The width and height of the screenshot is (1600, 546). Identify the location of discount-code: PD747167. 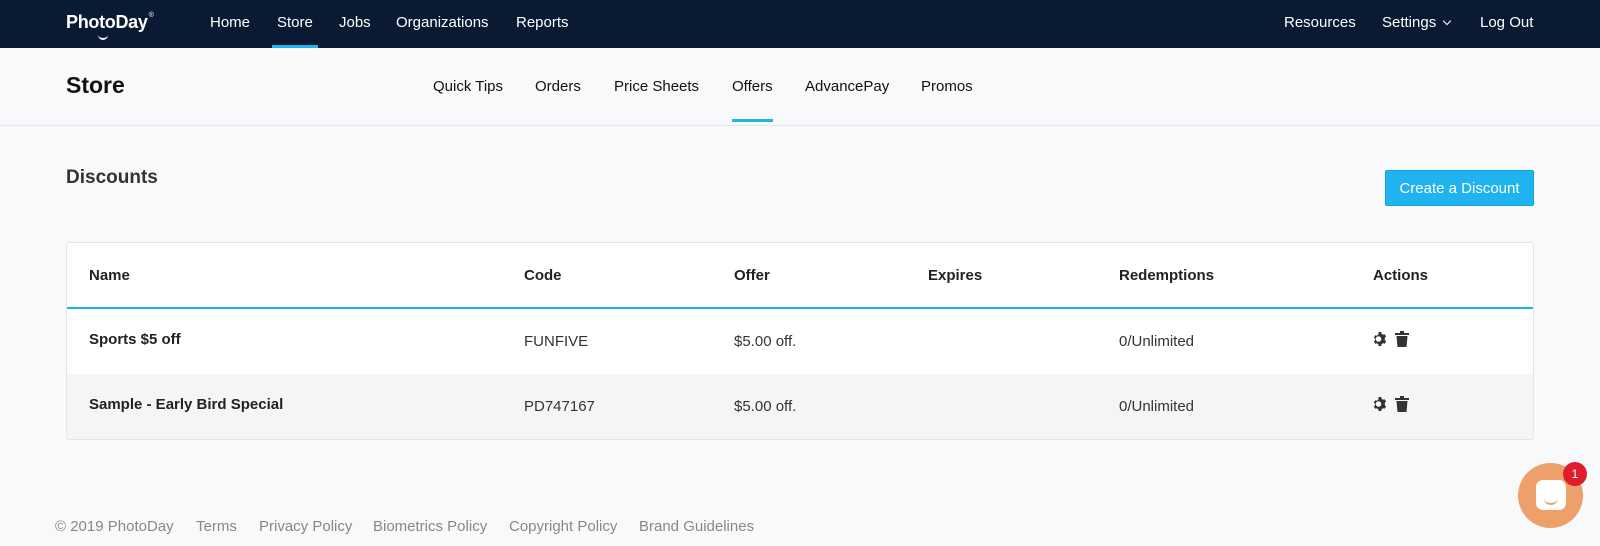
(559, 406).